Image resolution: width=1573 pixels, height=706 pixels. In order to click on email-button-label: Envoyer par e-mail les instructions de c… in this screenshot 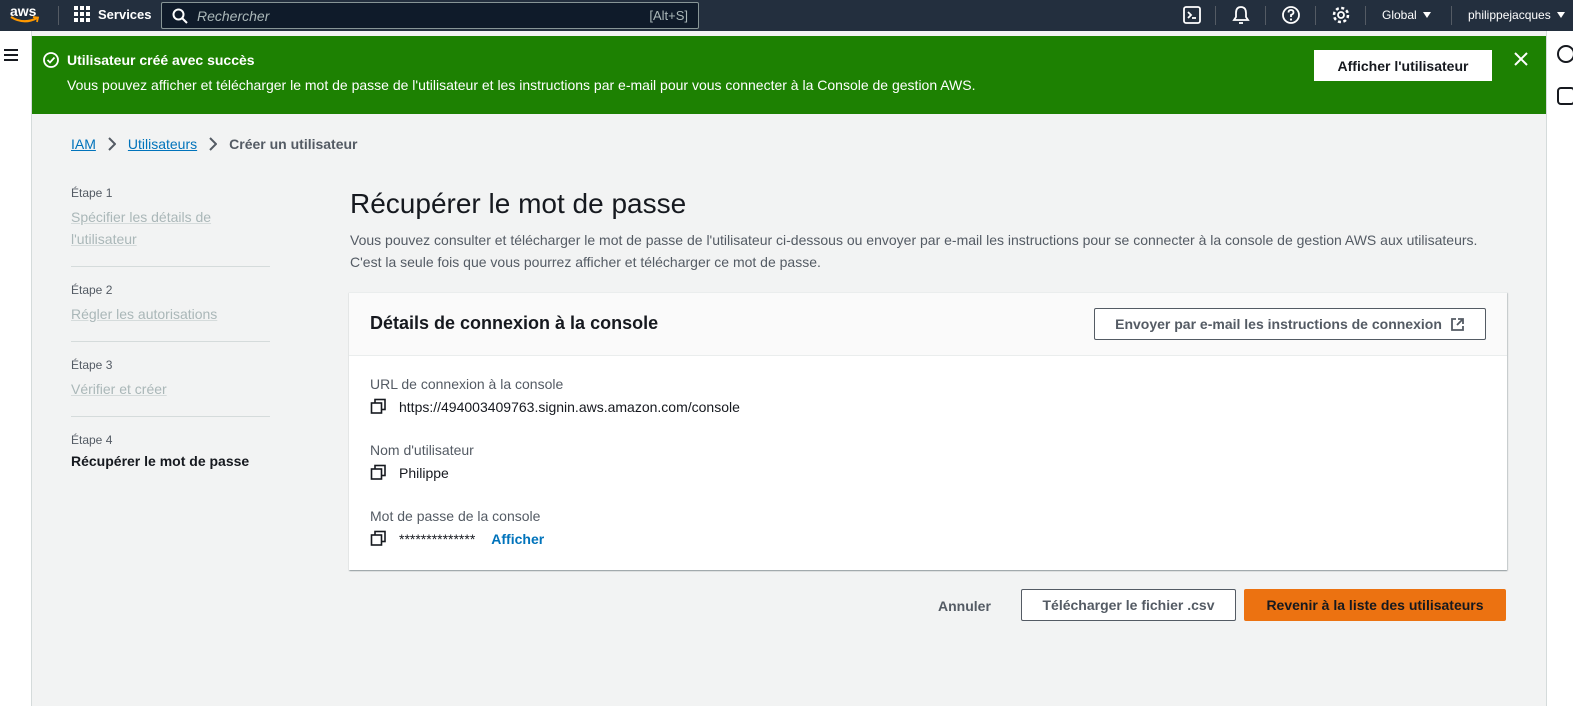, I will do `click(1278, 324)`.